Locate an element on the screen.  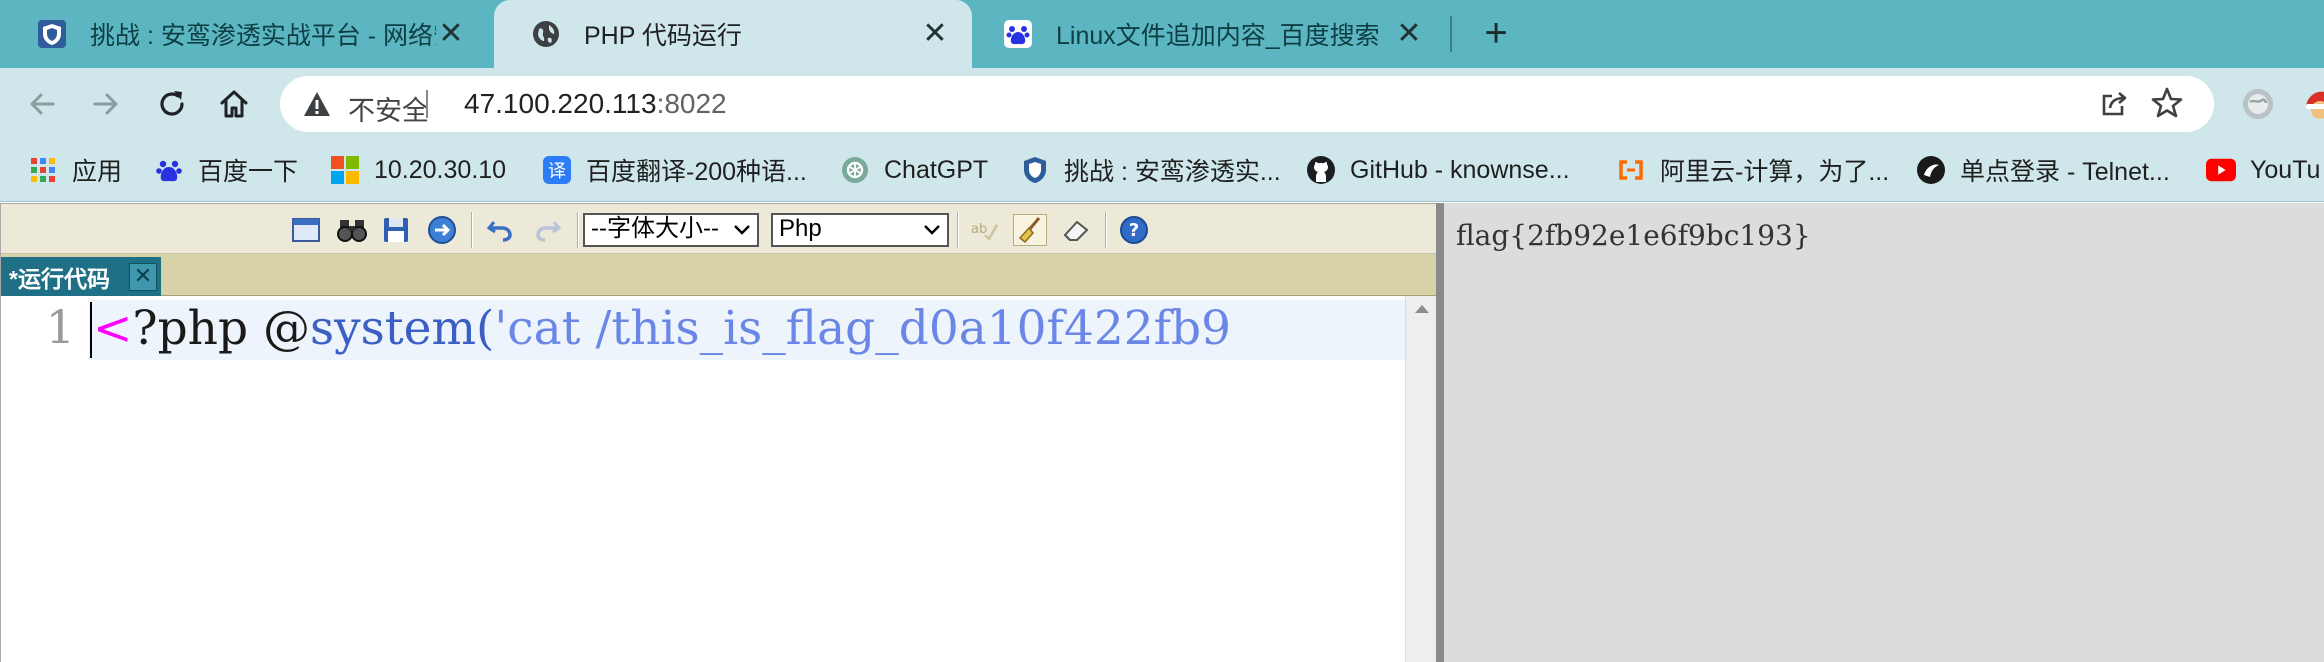
code-token-open-tag: < is located at coordinates (113, 328).